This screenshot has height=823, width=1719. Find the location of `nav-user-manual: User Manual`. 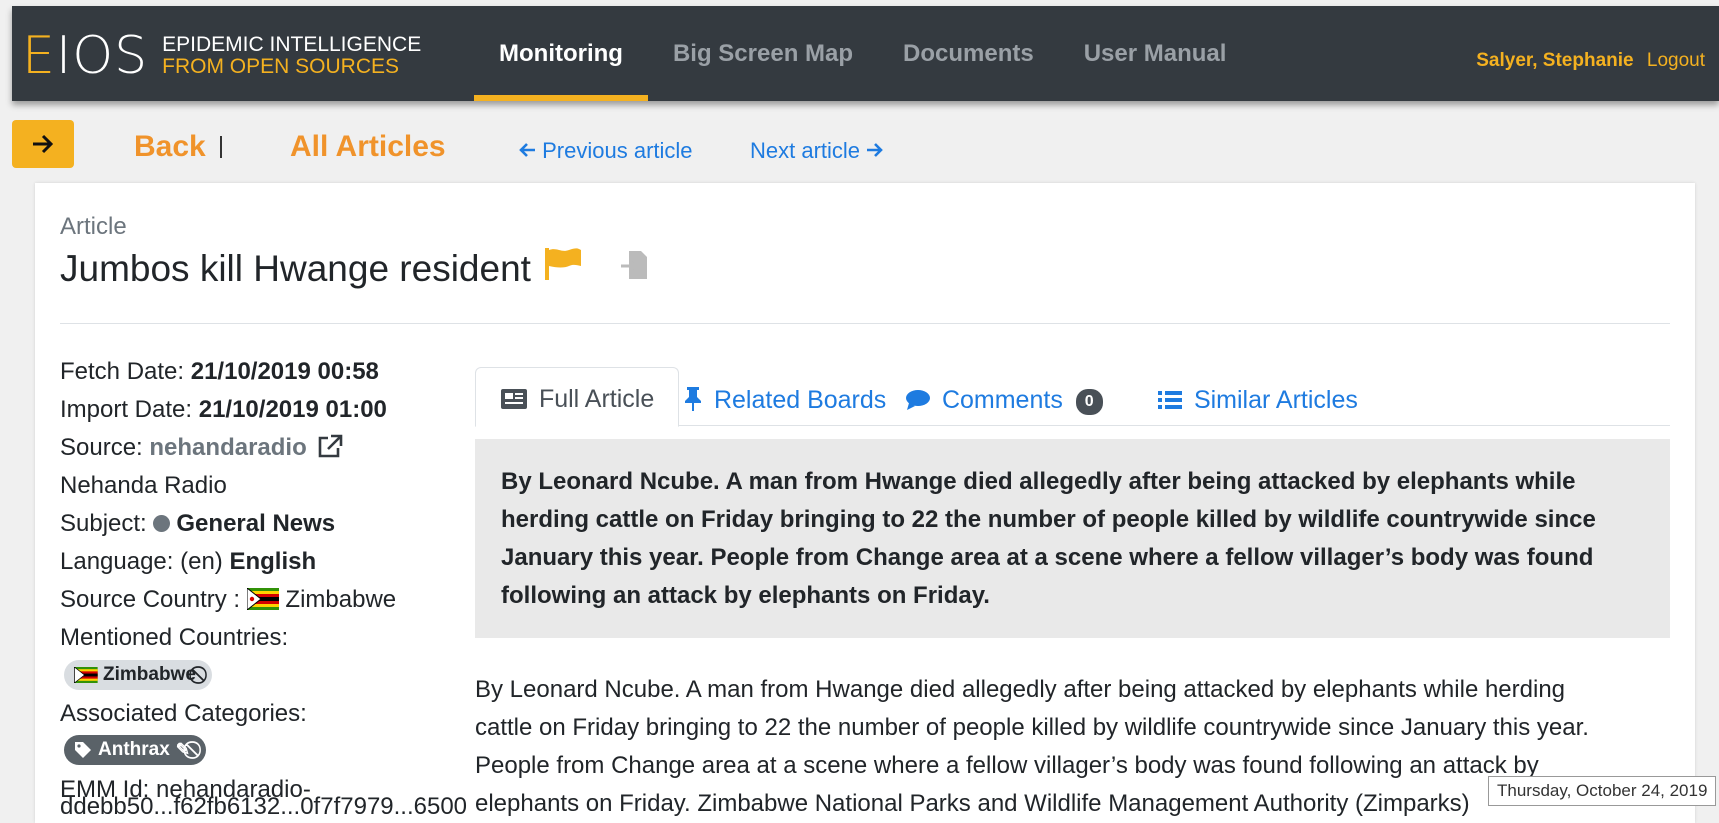

nav-user-manual: User Manual is located at coordinates (1155, 53).